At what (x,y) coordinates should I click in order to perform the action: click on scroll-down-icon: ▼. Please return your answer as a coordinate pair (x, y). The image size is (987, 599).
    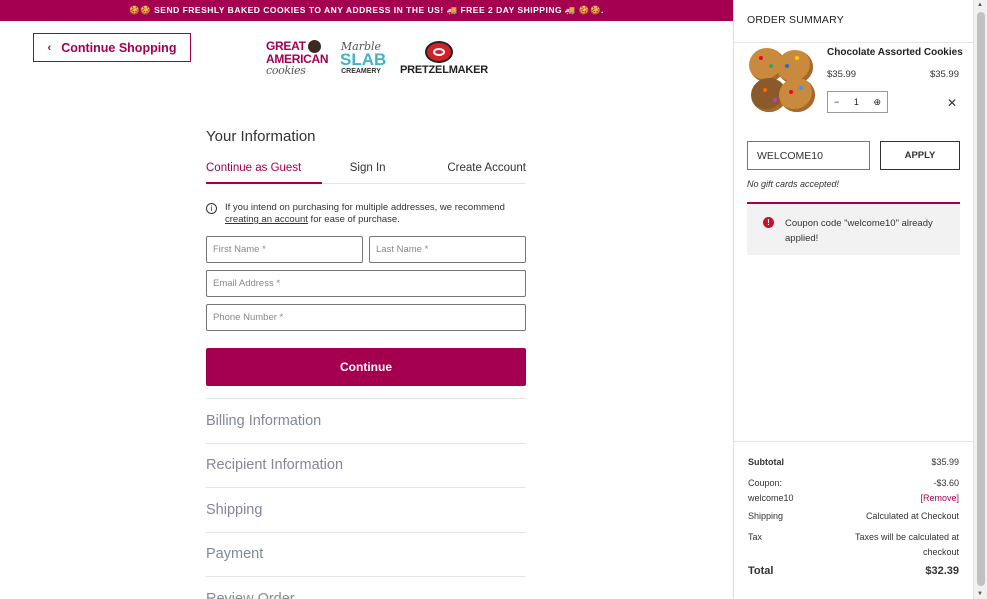
    Looking at the image, I should click on (980, 594).